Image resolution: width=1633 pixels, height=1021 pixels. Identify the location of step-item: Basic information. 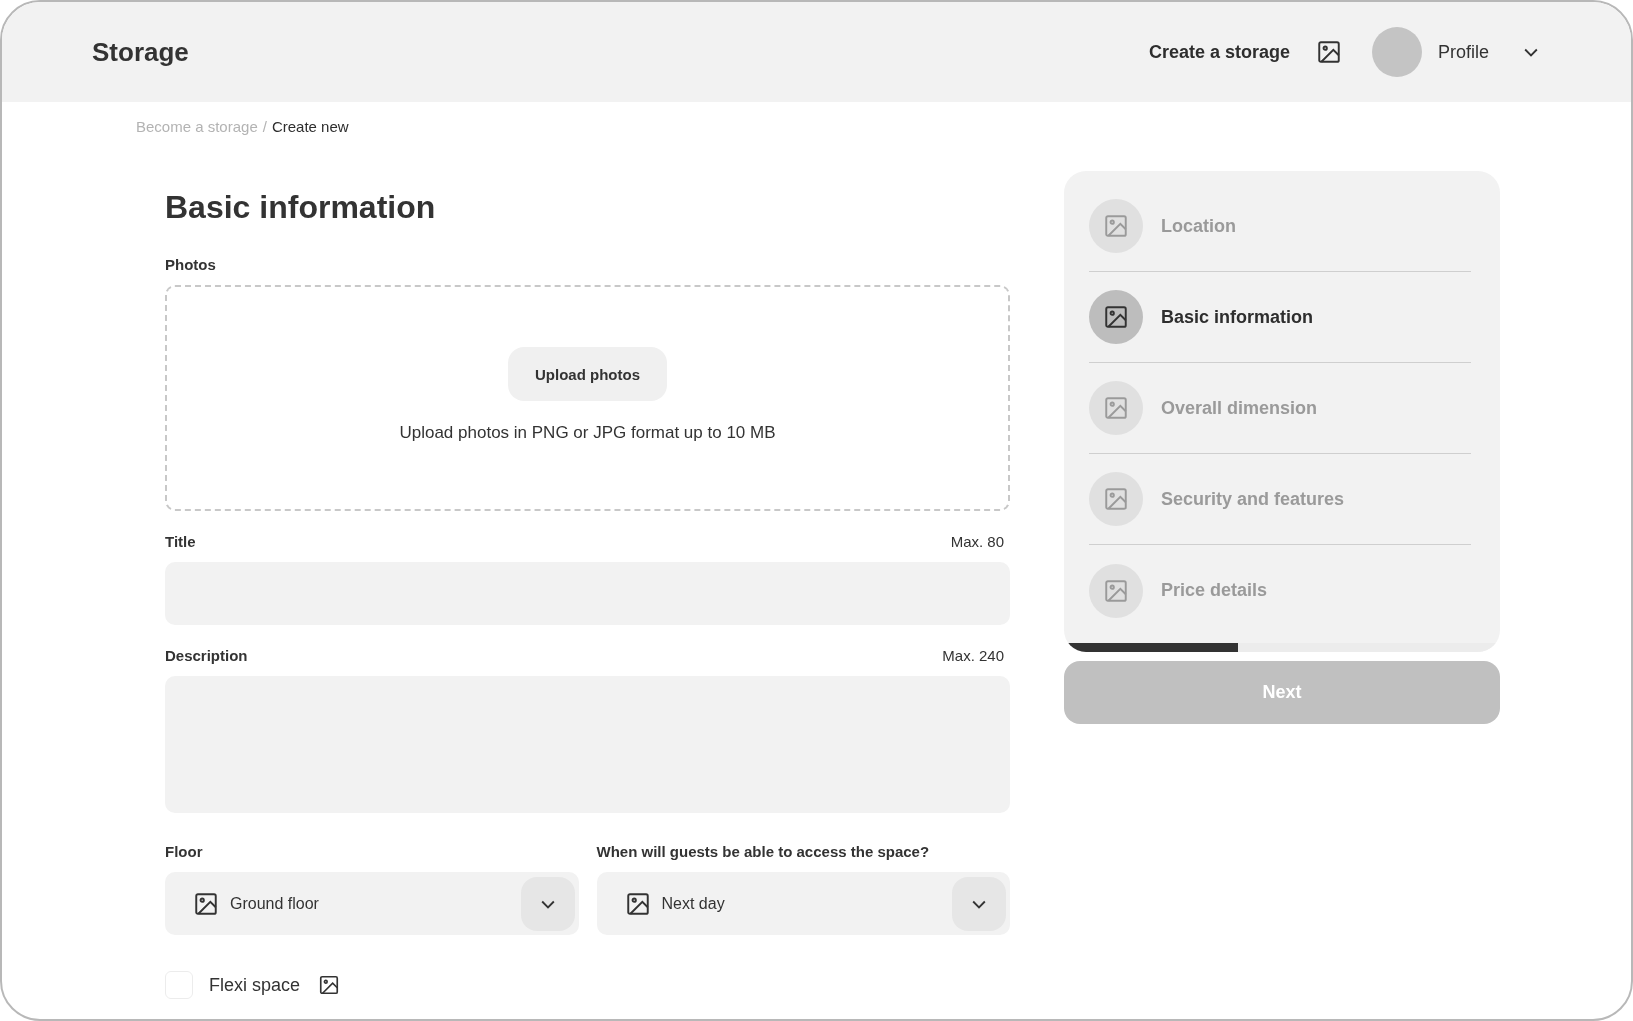
(1280, 317).